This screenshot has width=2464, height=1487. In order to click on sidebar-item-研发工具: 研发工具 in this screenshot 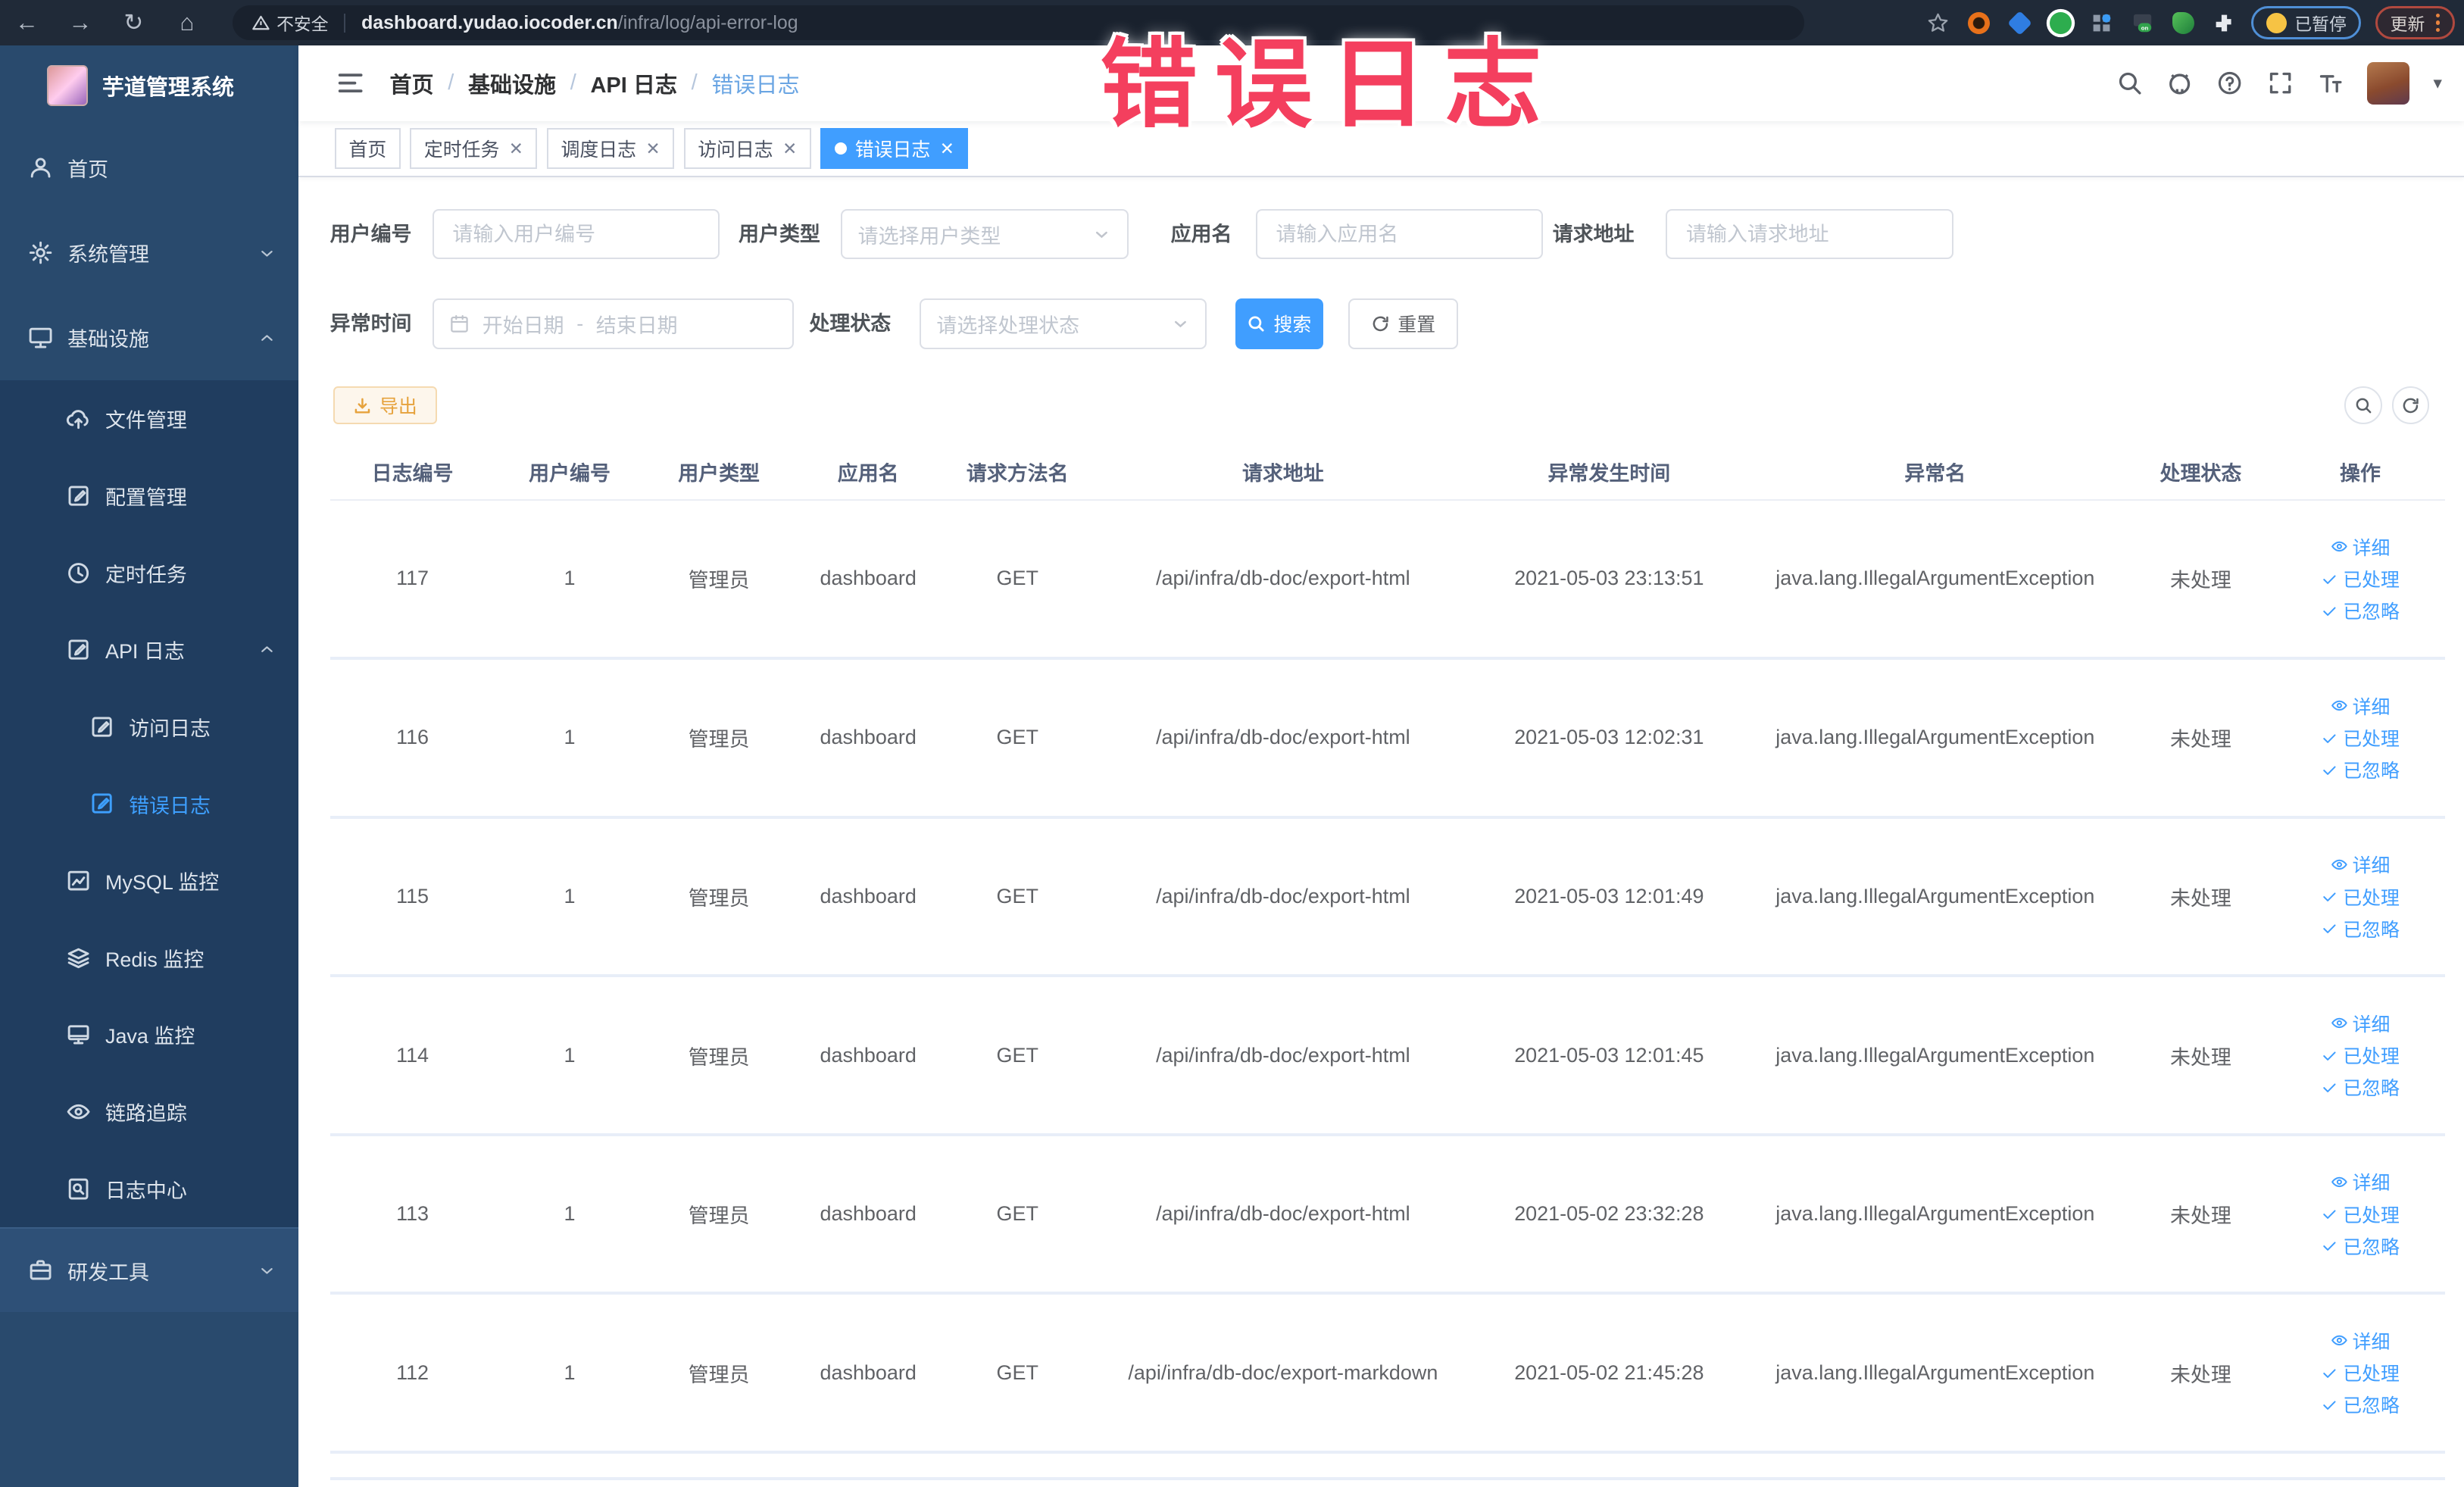, I will do `click(149, 1270)`.